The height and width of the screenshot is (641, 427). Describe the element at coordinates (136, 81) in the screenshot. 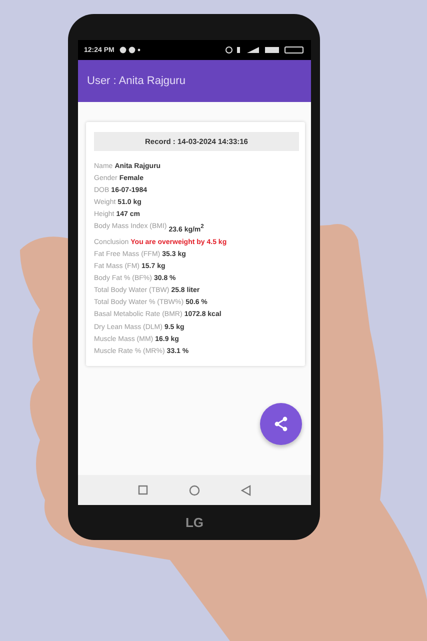

I see `app-bar-title: User : Anita Rajguru` at that location.